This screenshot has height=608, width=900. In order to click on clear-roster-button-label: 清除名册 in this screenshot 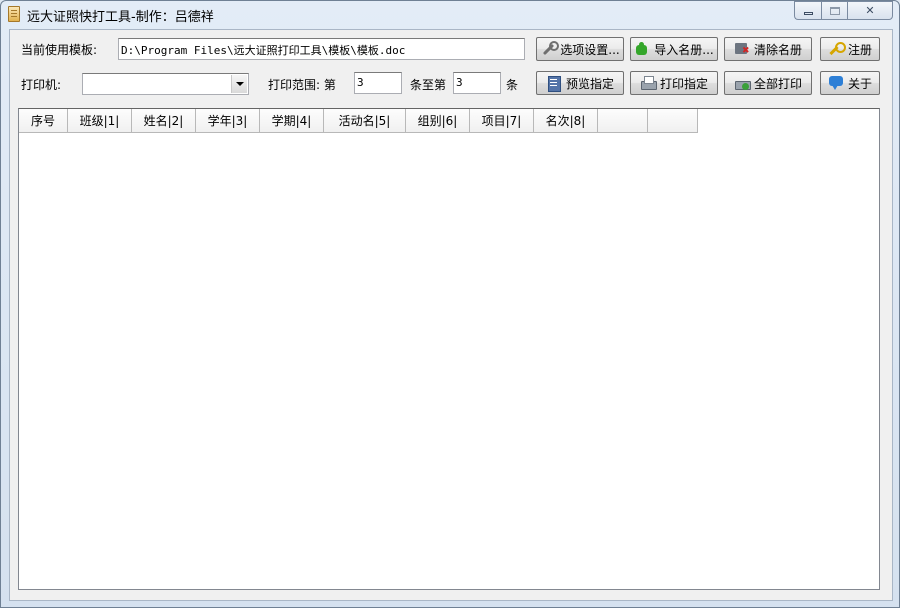, I will do `click(777, 49)`.